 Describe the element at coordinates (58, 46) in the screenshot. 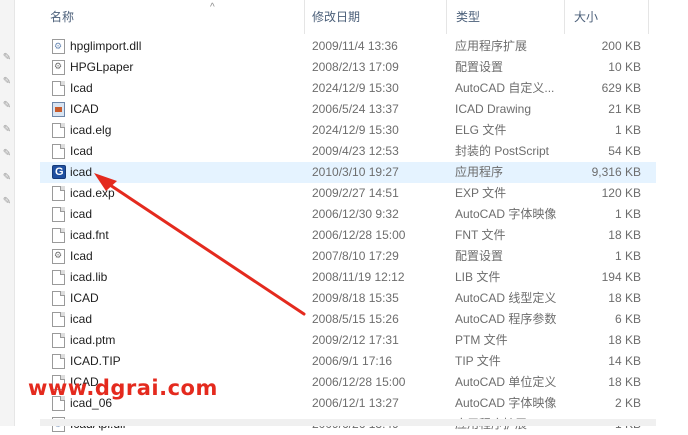

I see `dll-file-icon` at that location.